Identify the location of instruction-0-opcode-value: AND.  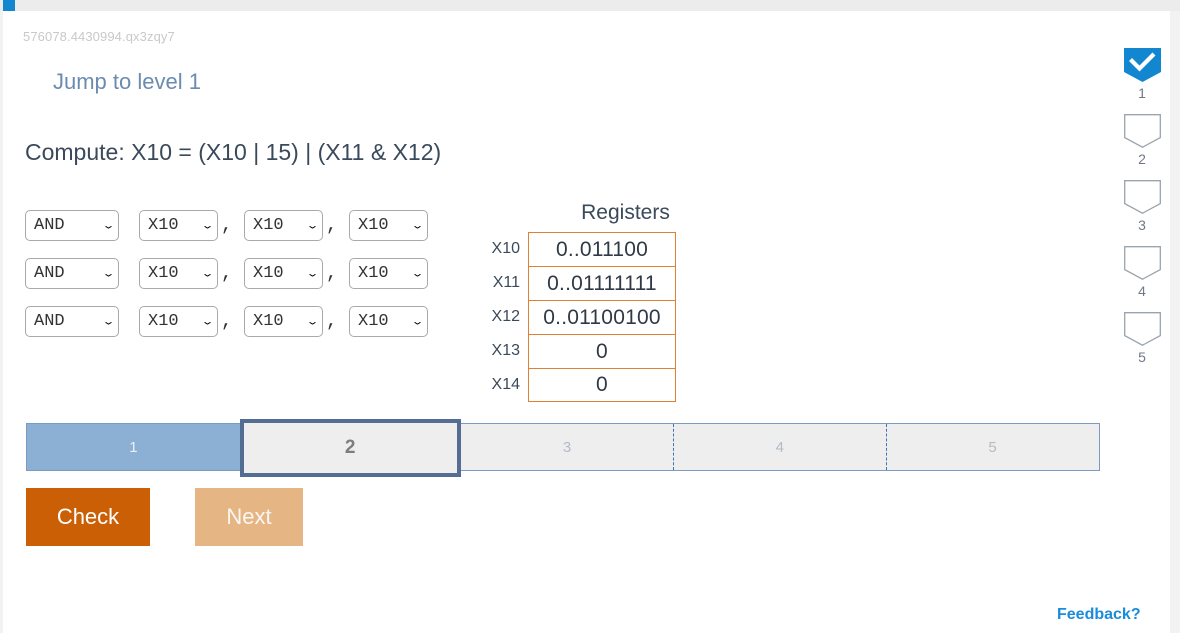
(49, 225).